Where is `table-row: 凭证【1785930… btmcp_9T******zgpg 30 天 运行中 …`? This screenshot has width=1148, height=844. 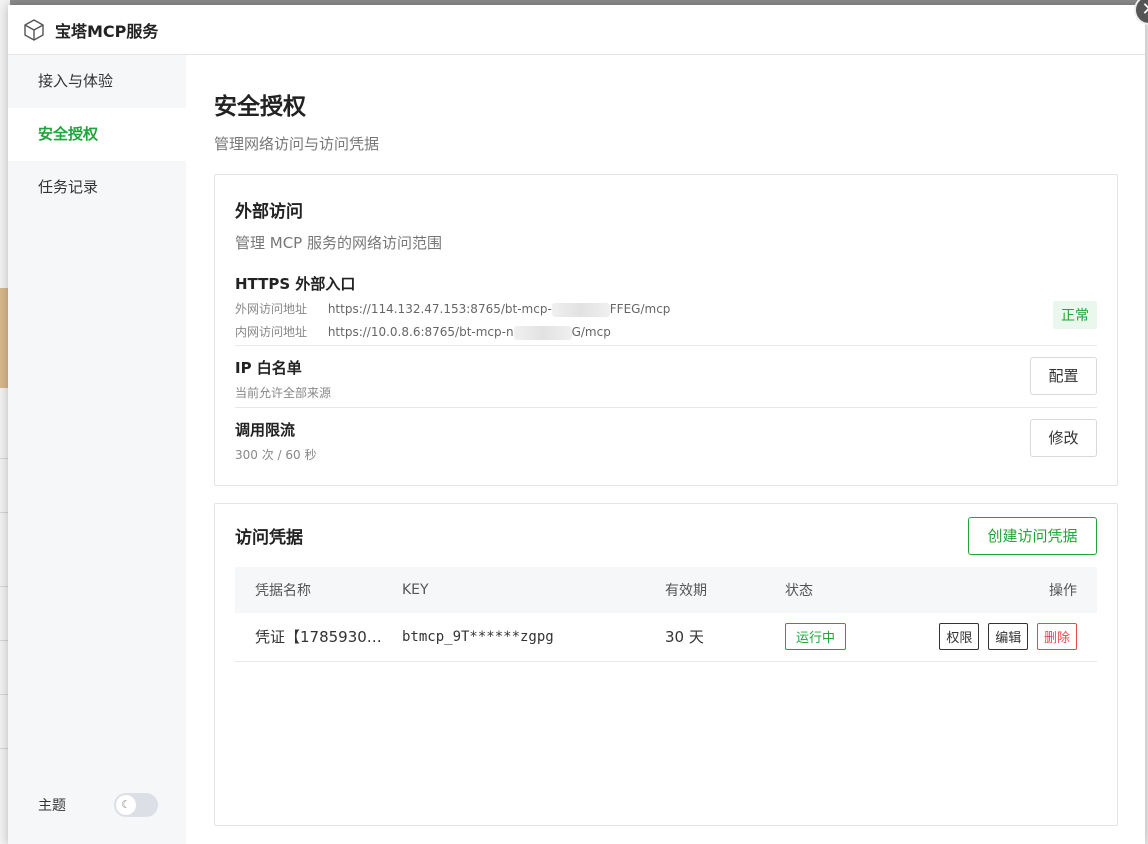 table-row: 凭证【1785930… btmcp_9T******zgpg 30 天 运行中 … is located at coordinates (666, 637).